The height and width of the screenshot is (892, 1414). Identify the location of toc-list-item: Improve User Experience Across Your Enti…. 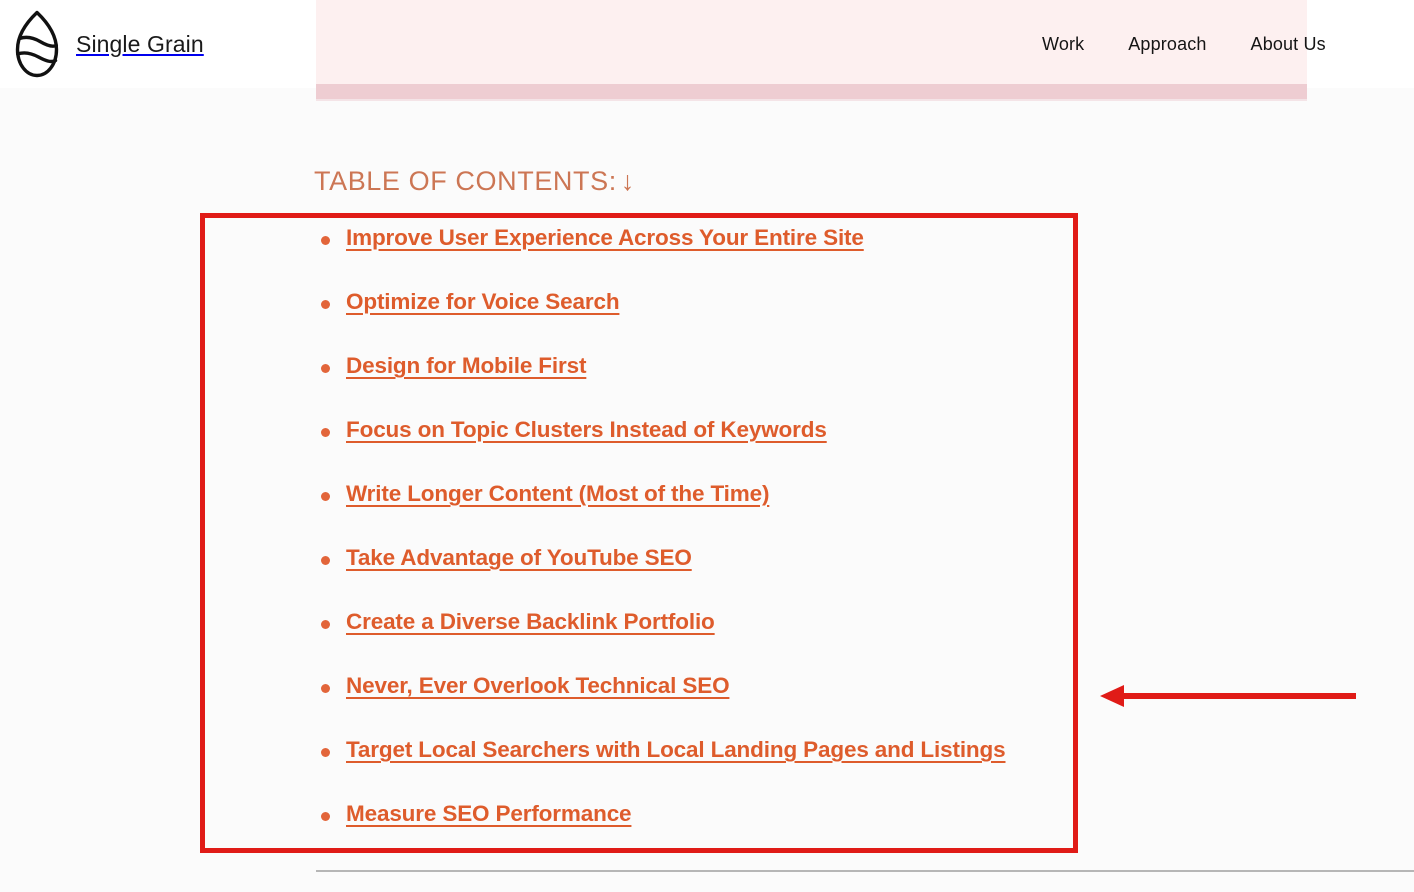
(698, 258).